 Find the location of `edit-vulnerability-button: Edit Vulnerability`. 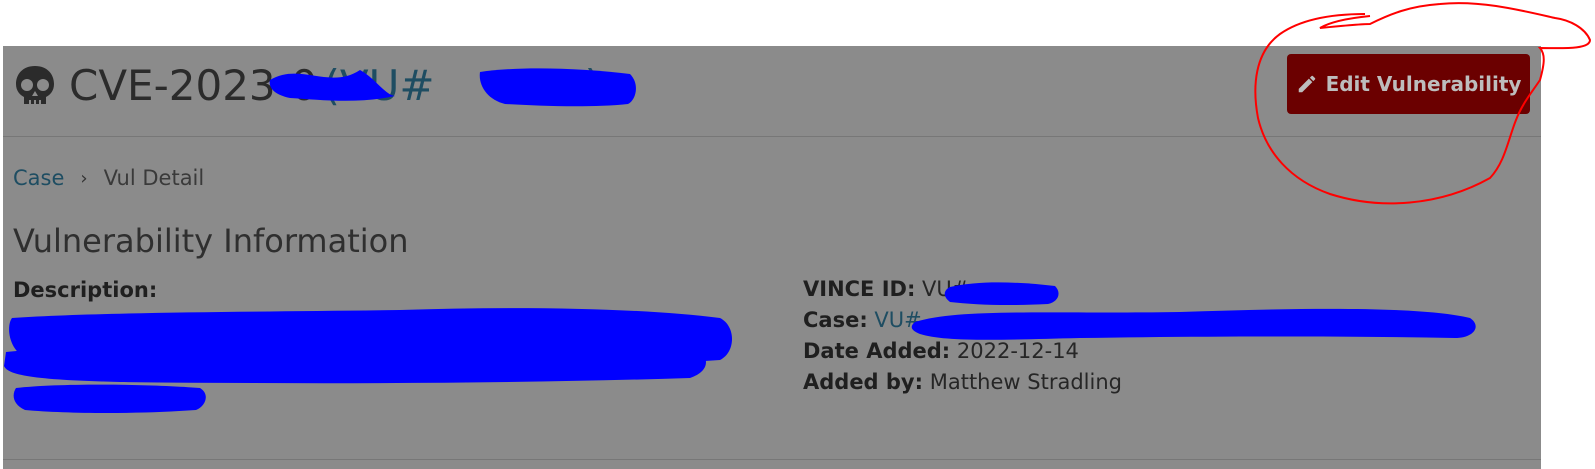

edit-vulnerability-button: Edit Vulnerability is located at coordinates (1408, 84).